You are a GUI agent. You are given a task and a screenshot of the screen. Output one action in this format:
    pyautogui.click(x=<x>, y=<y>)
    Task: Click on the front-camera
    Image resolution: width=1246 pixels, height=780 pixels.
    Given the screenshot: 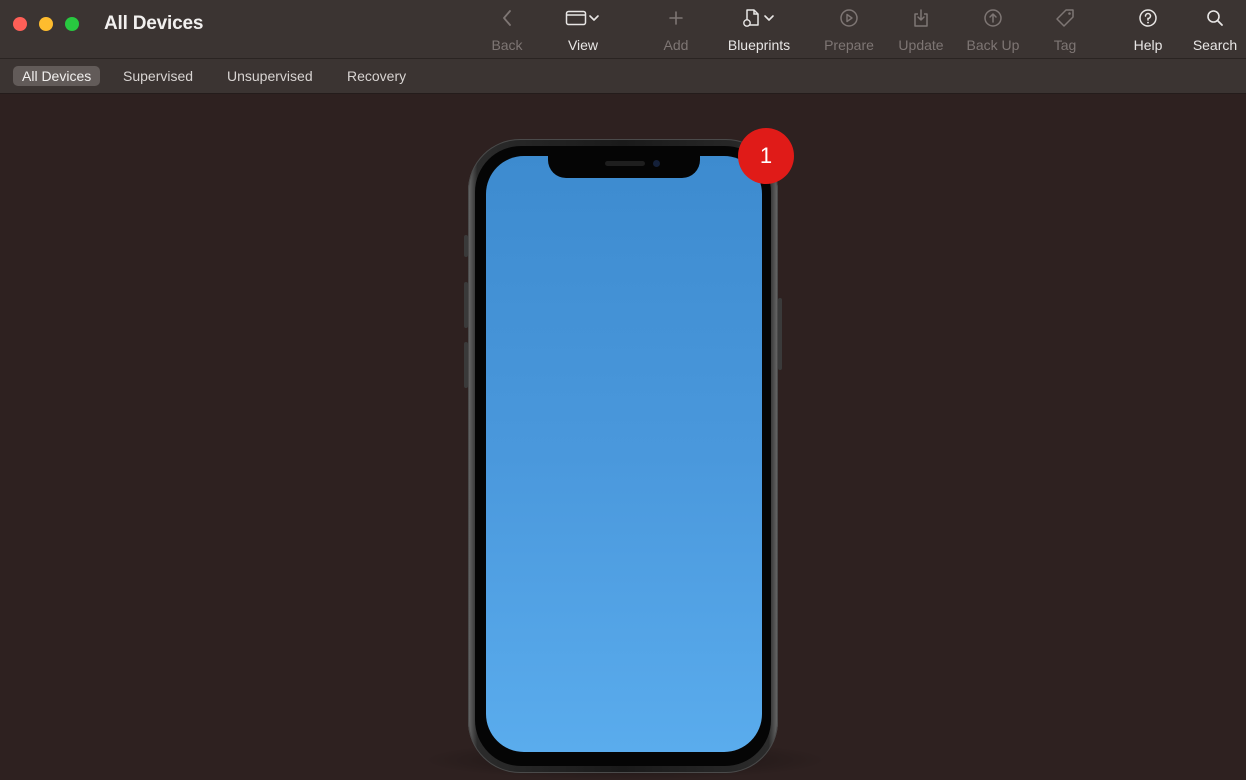 What is the action you would take?
    pyautogui.click(x=656, y=163)
    